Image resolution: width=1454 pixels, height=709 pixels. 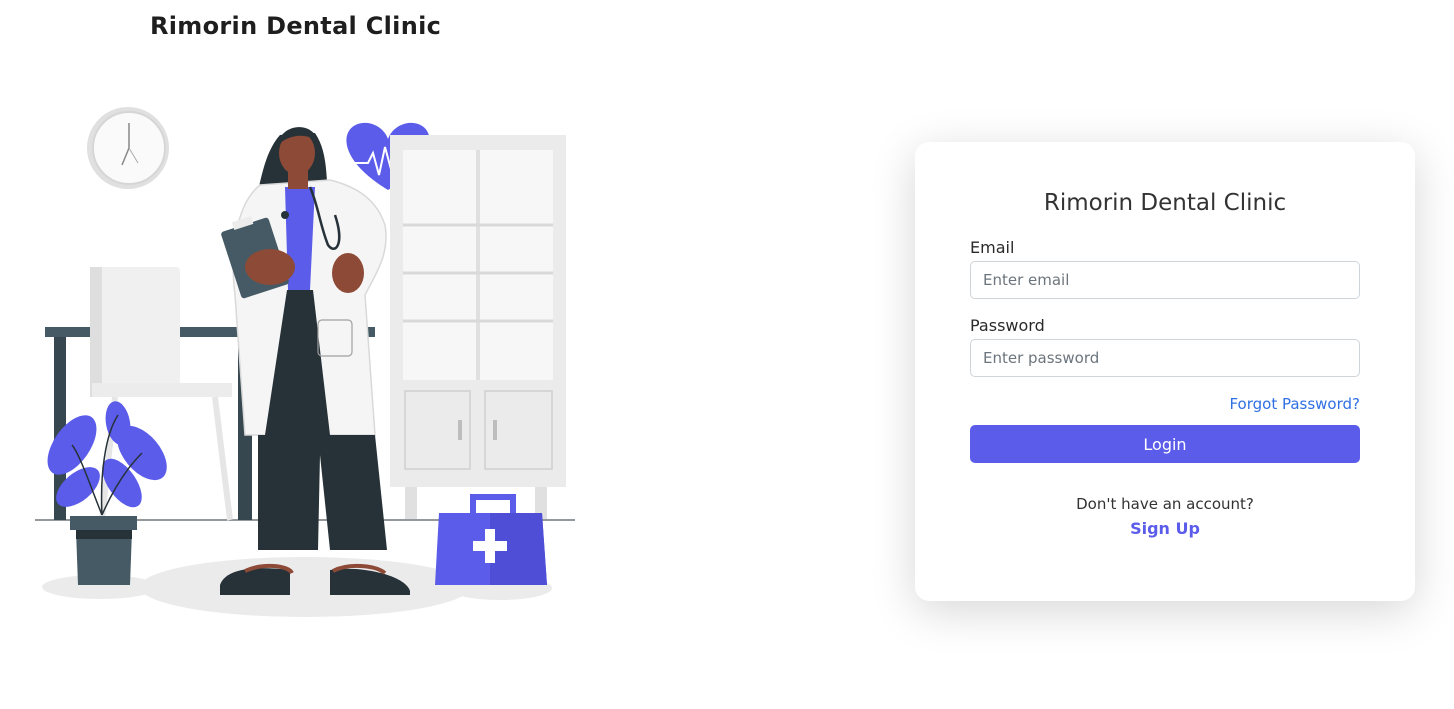 What do you see at coordinates (992, 247) in the screenshot?
I see `email-label: Email` at bounding box center [992, 247].